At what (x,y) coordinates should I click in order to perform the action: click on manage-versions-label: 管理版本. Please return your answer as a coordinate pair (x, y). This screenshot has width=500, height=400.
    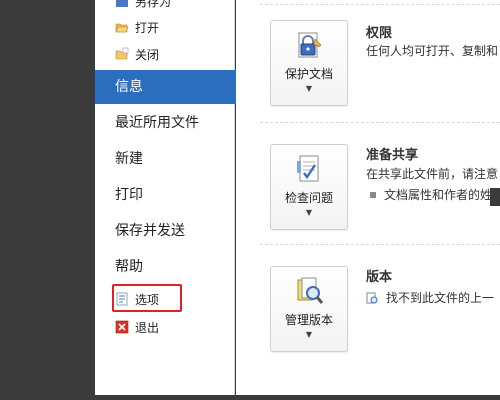
    Looking at the image, I should click on (308, 320).